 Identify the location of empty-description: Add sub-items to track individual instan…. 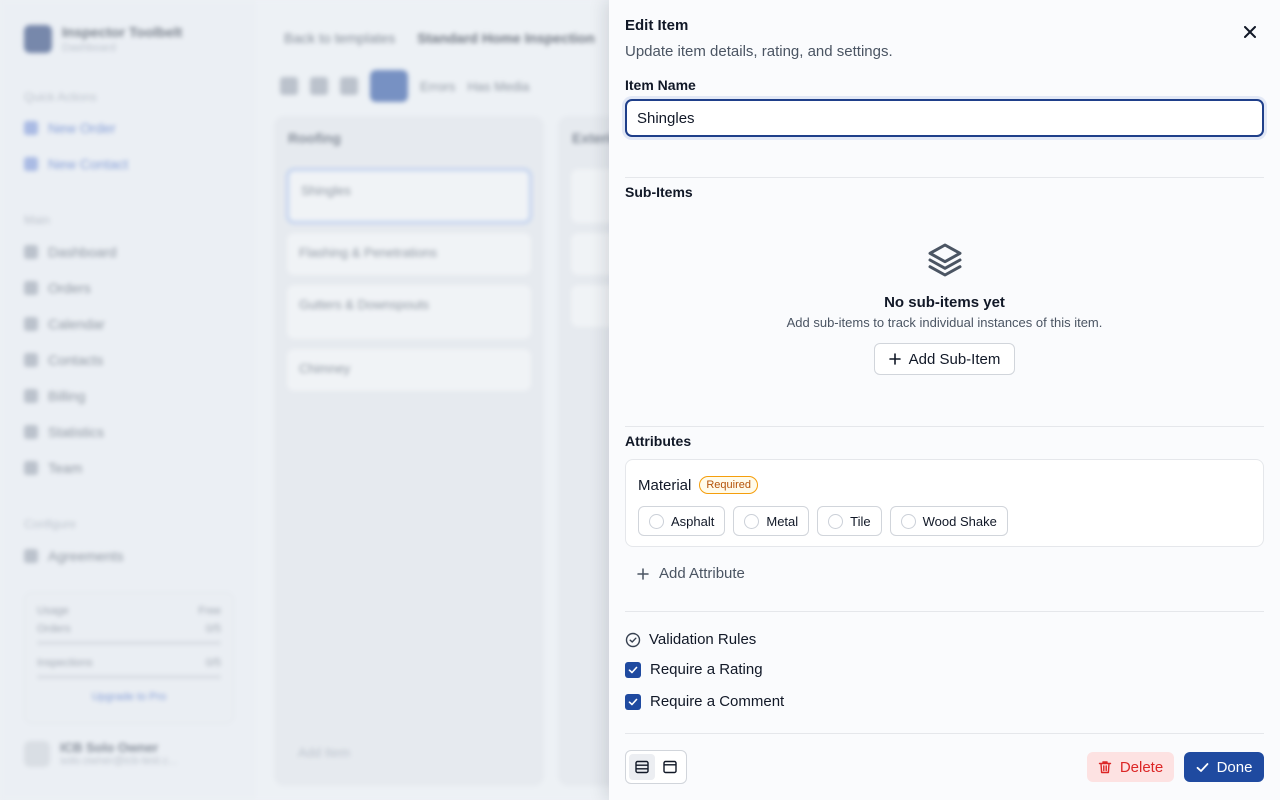
(944, 322).